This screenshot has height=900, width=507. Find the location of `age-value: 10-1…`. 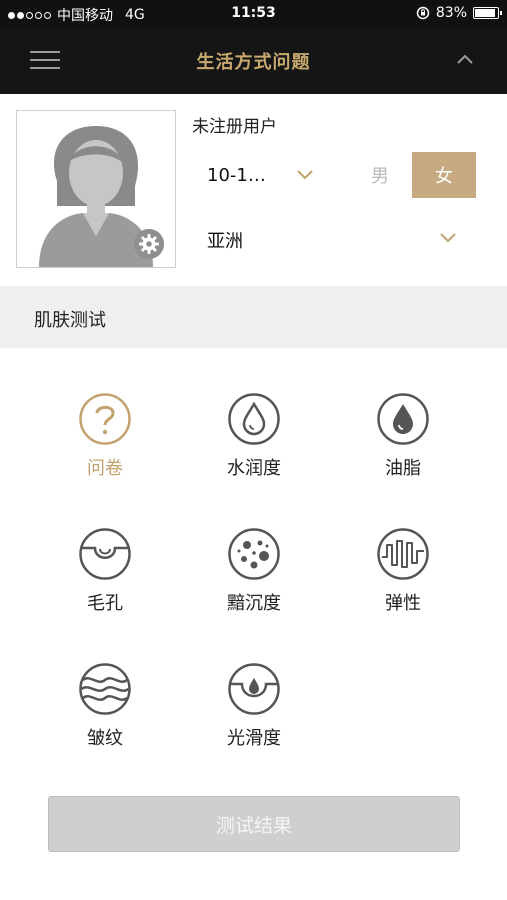

age-value: 10-1… is located at coordinates (236, 175).